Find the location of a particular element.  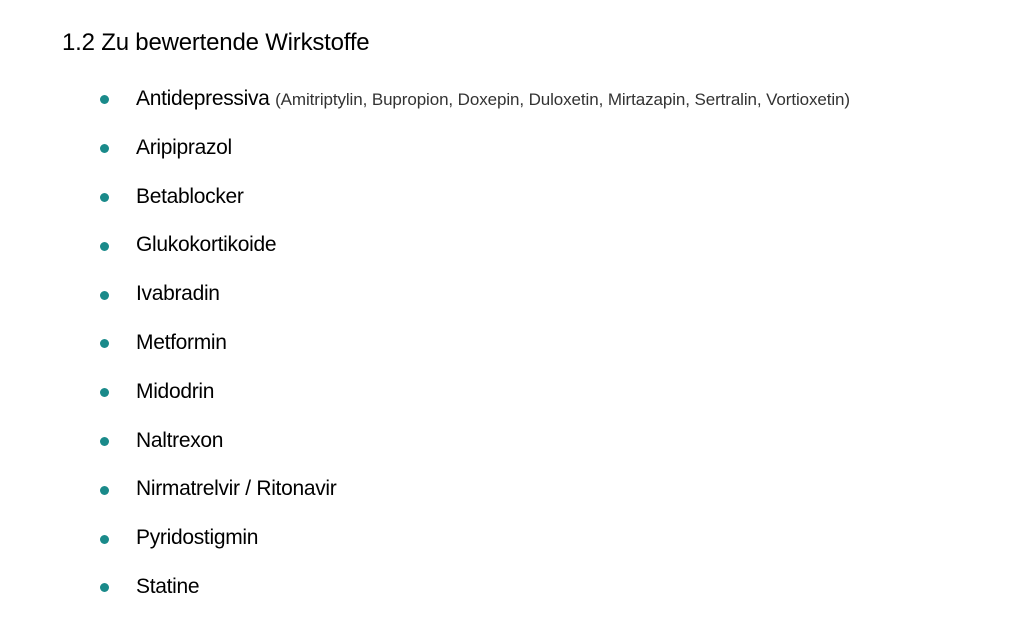

item-name: Aripiprazol is located at coordinates (184, 147).